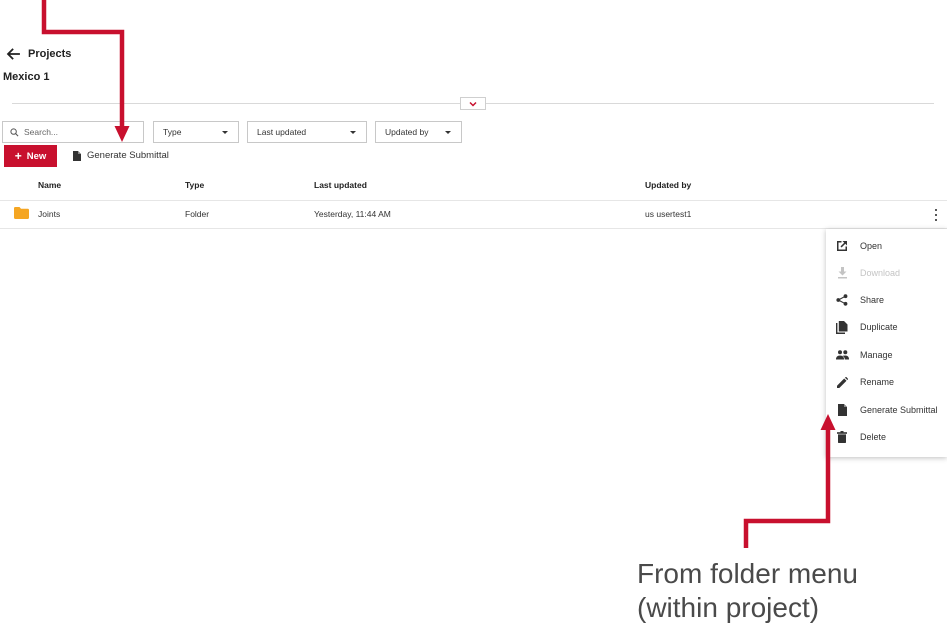 The height and width of the screenshot is (630, 947). Describe the element at coordinates (79, 132) in the screenshot. I see `search-input` at that location.